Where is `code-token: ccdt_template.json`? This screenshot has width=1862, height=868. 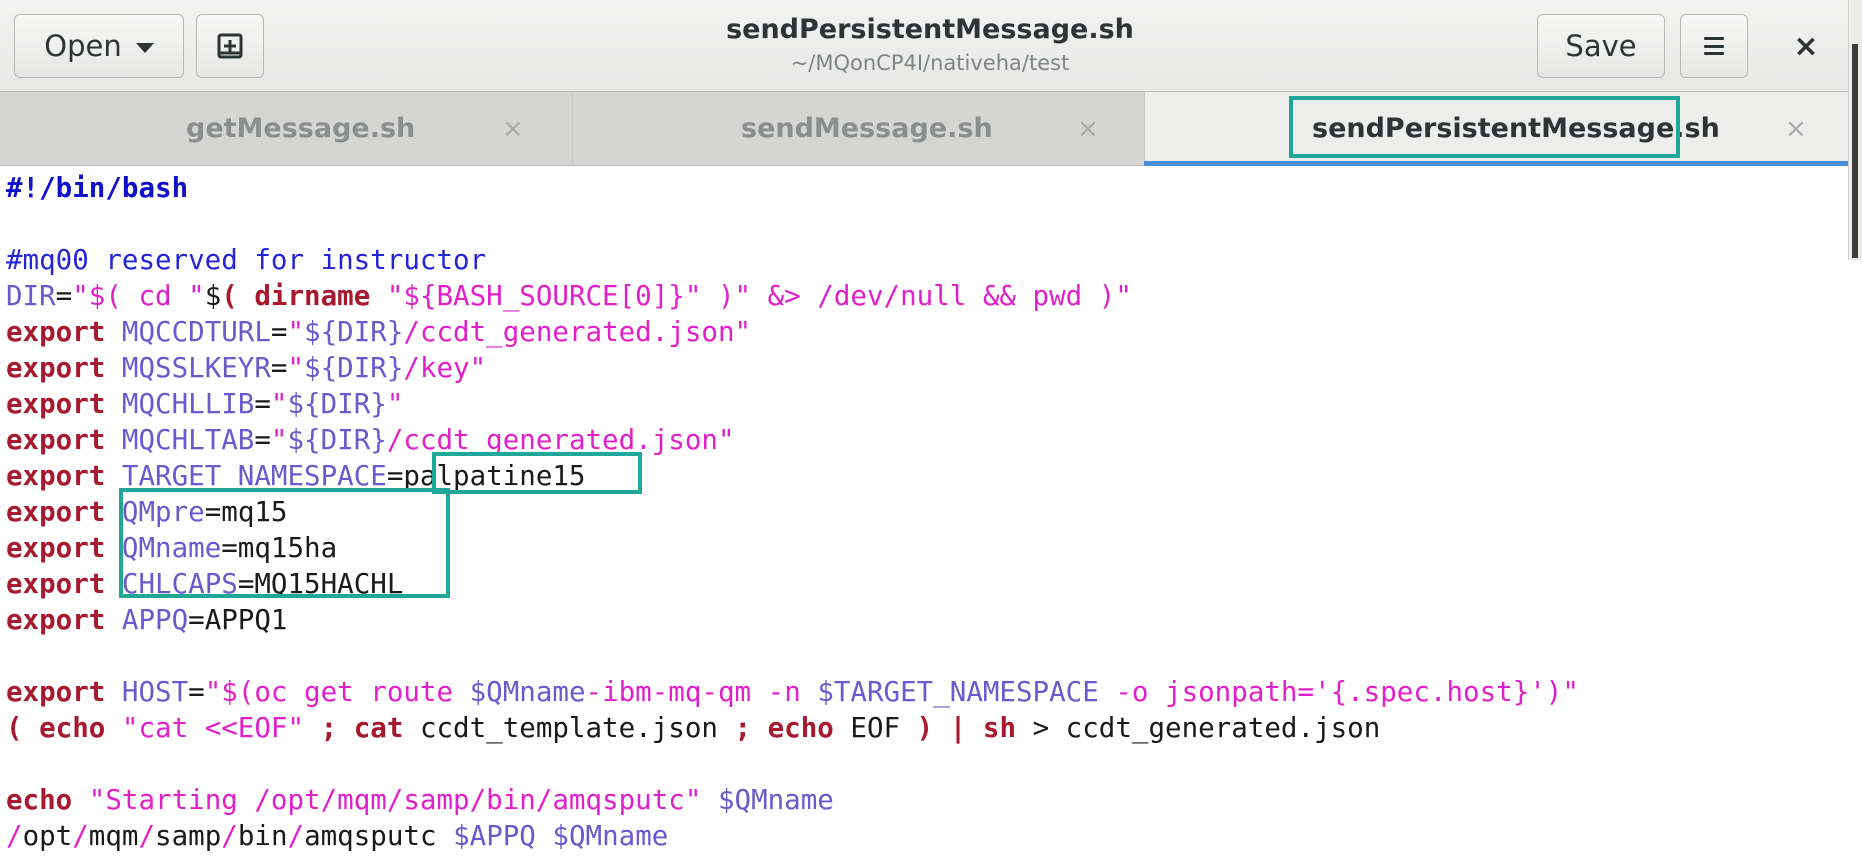
code-token: ccdt_template.json is located at coordinates (577, 728).